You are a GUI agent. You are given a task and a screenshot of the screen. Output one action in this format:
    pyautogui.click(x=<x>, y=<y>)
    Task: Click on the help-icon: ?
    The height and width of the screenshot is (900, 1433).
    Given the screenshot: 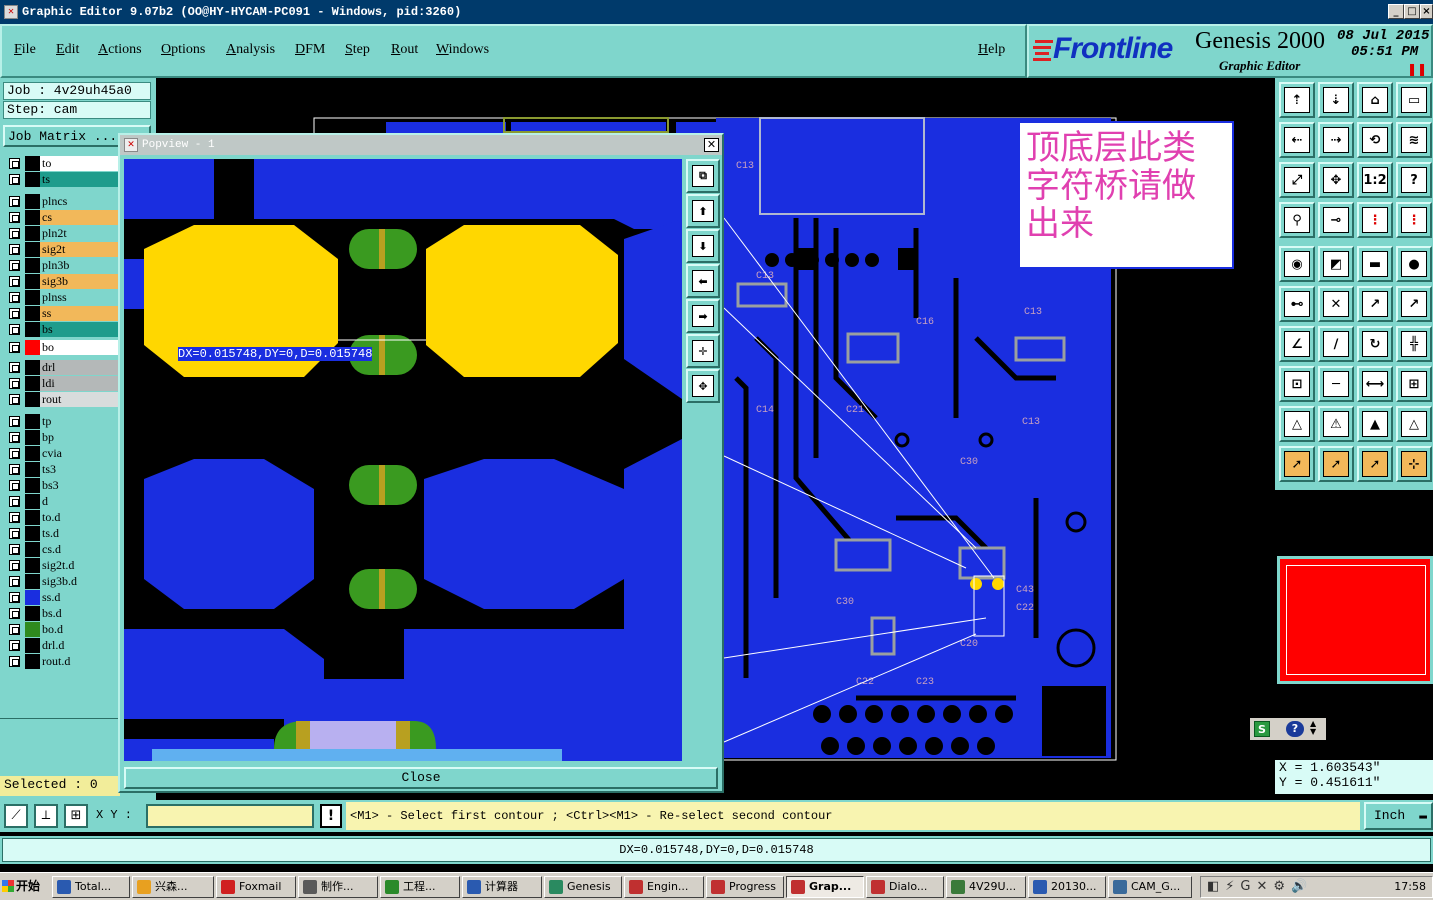 What is the action you would take?
    pyautogui.click(x=1295, y=729)
    